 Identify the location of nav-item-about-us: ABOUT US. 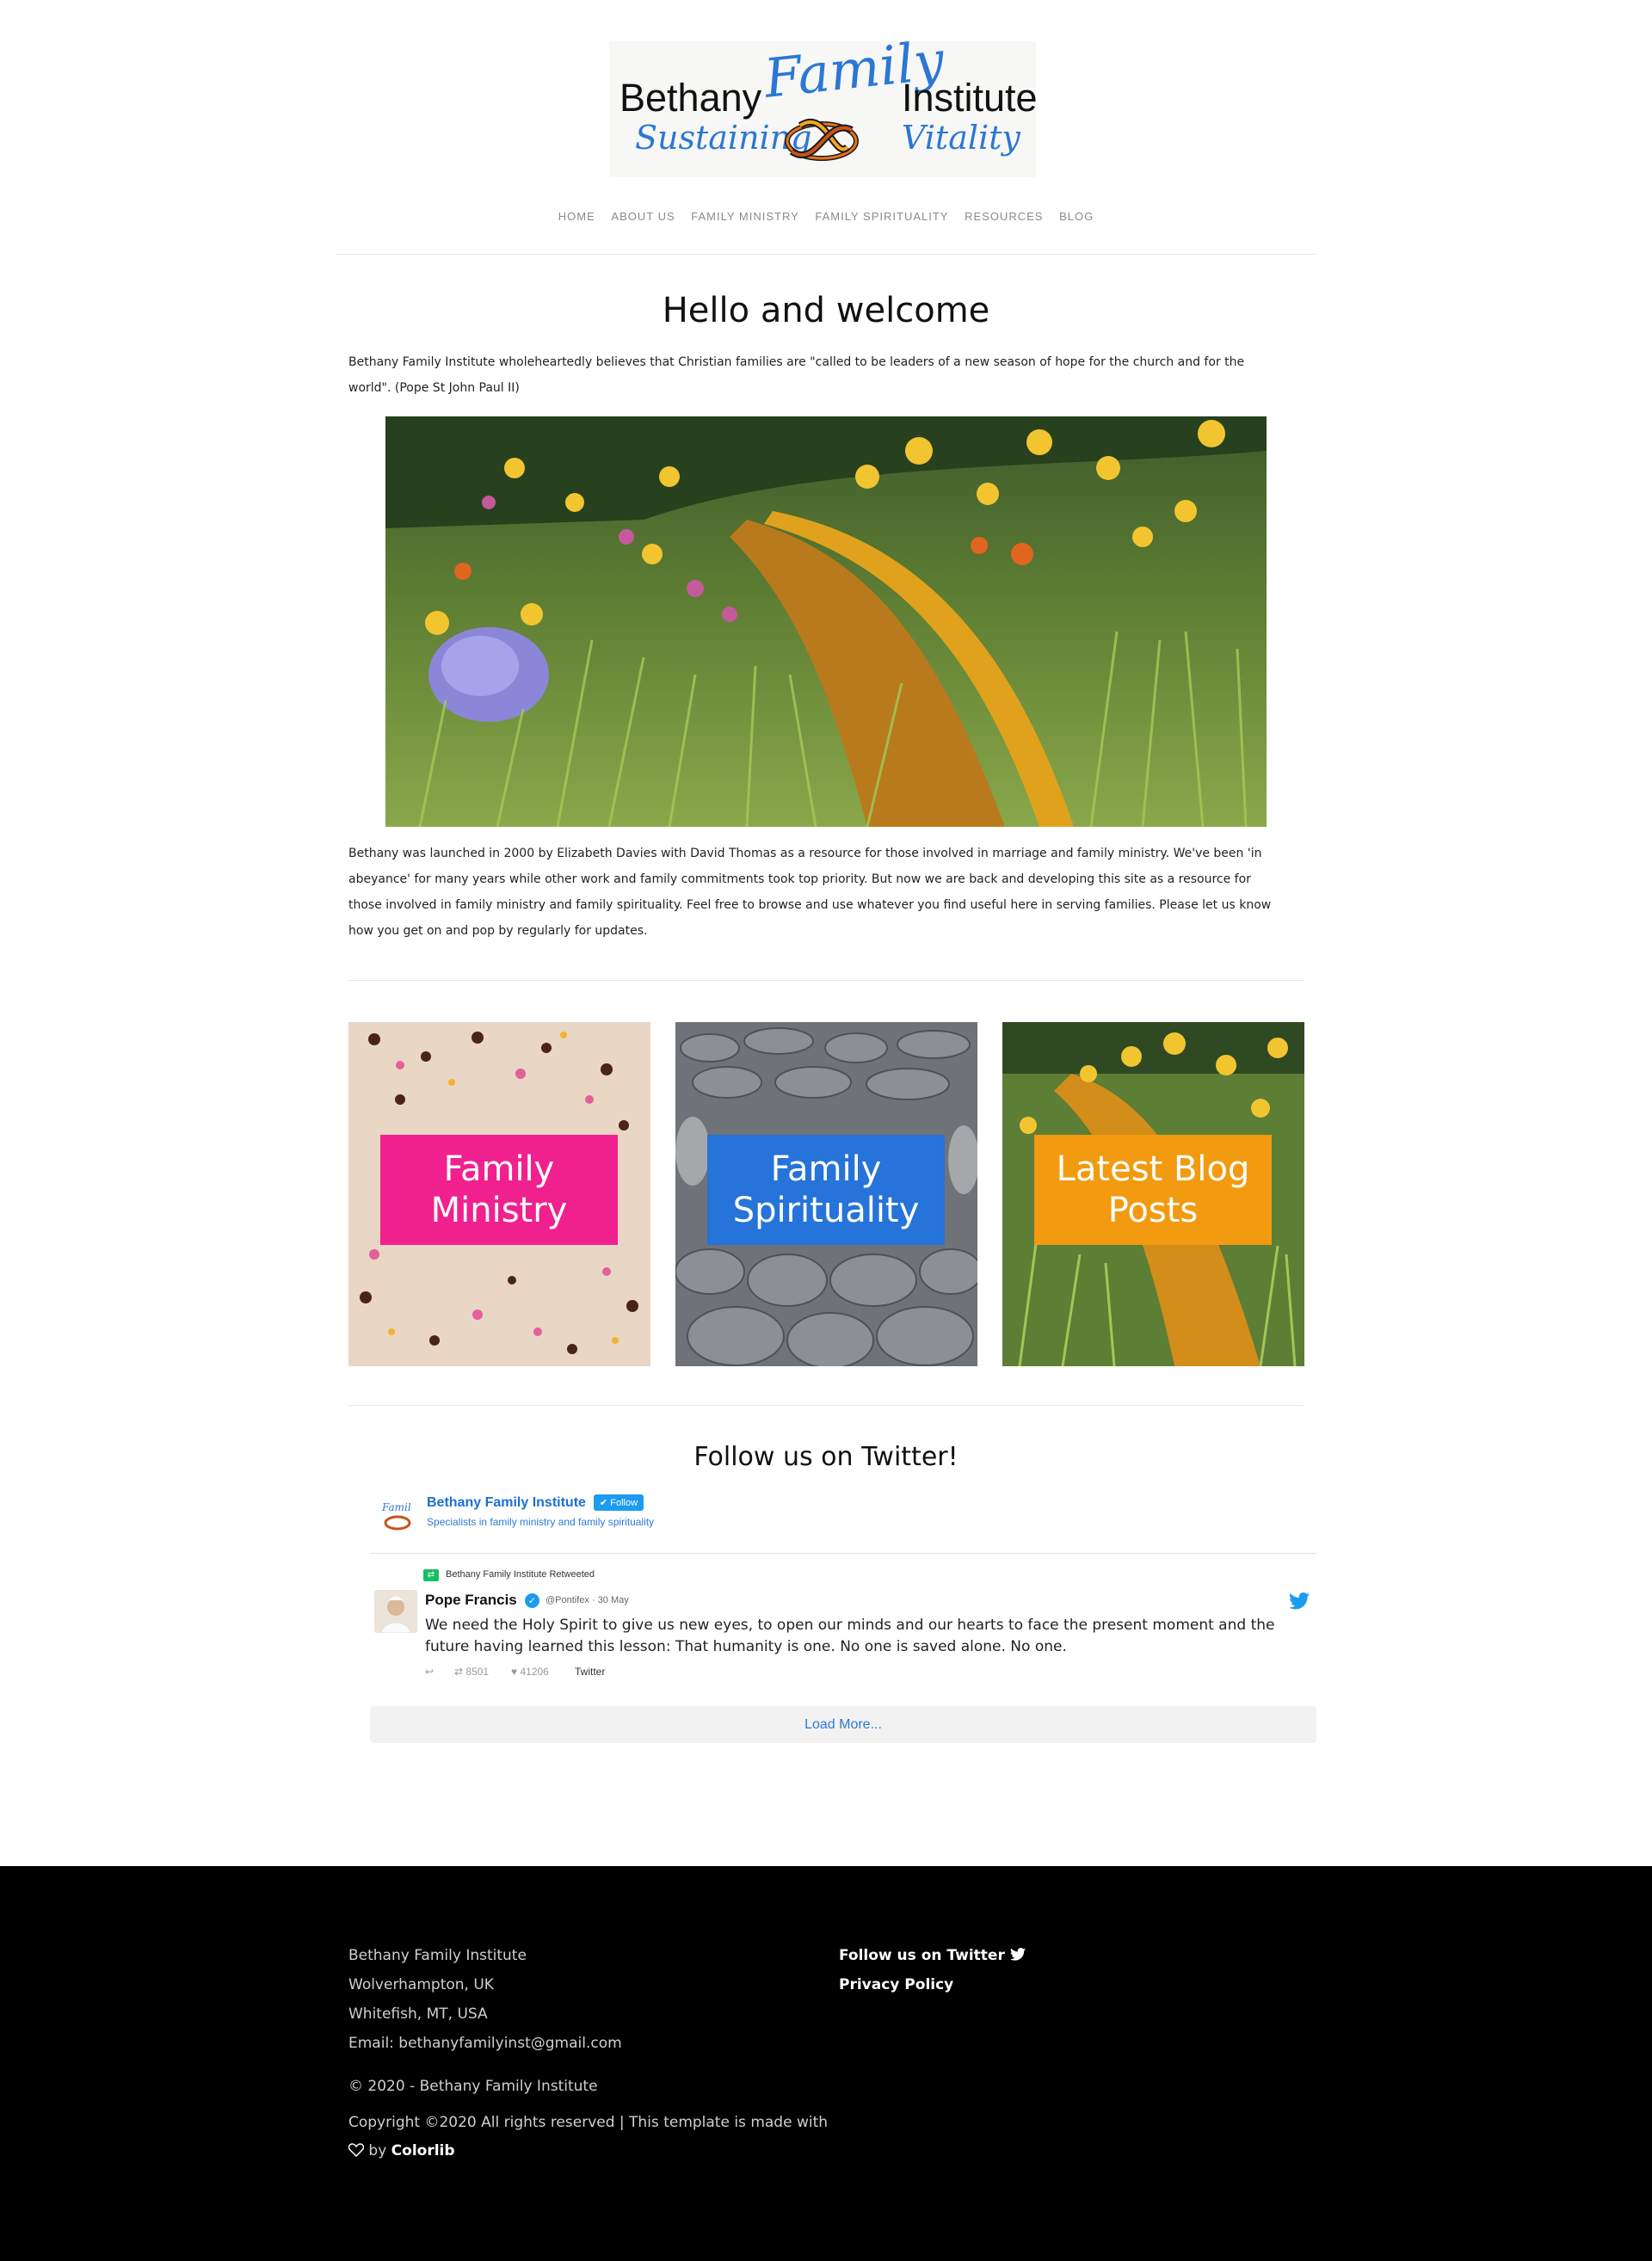
(643, 217).